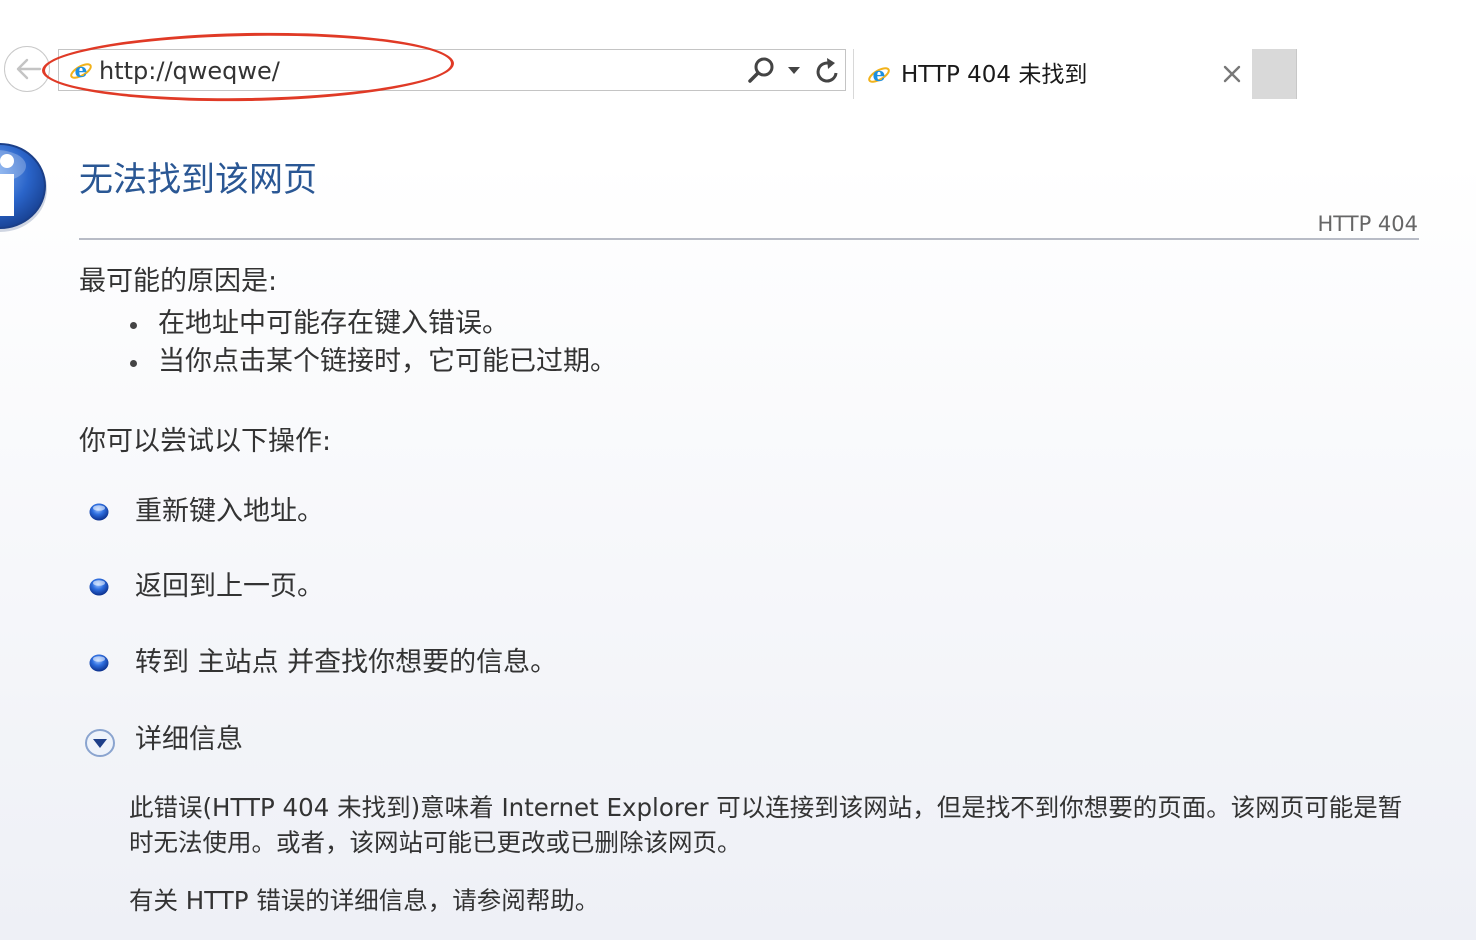 The image size is (1476, 940). What do you see at coordinates (373, 324) in the screenshot?
I see `list-item: 在地址中可能存在键入错误。` at bounding box center [373, 324].